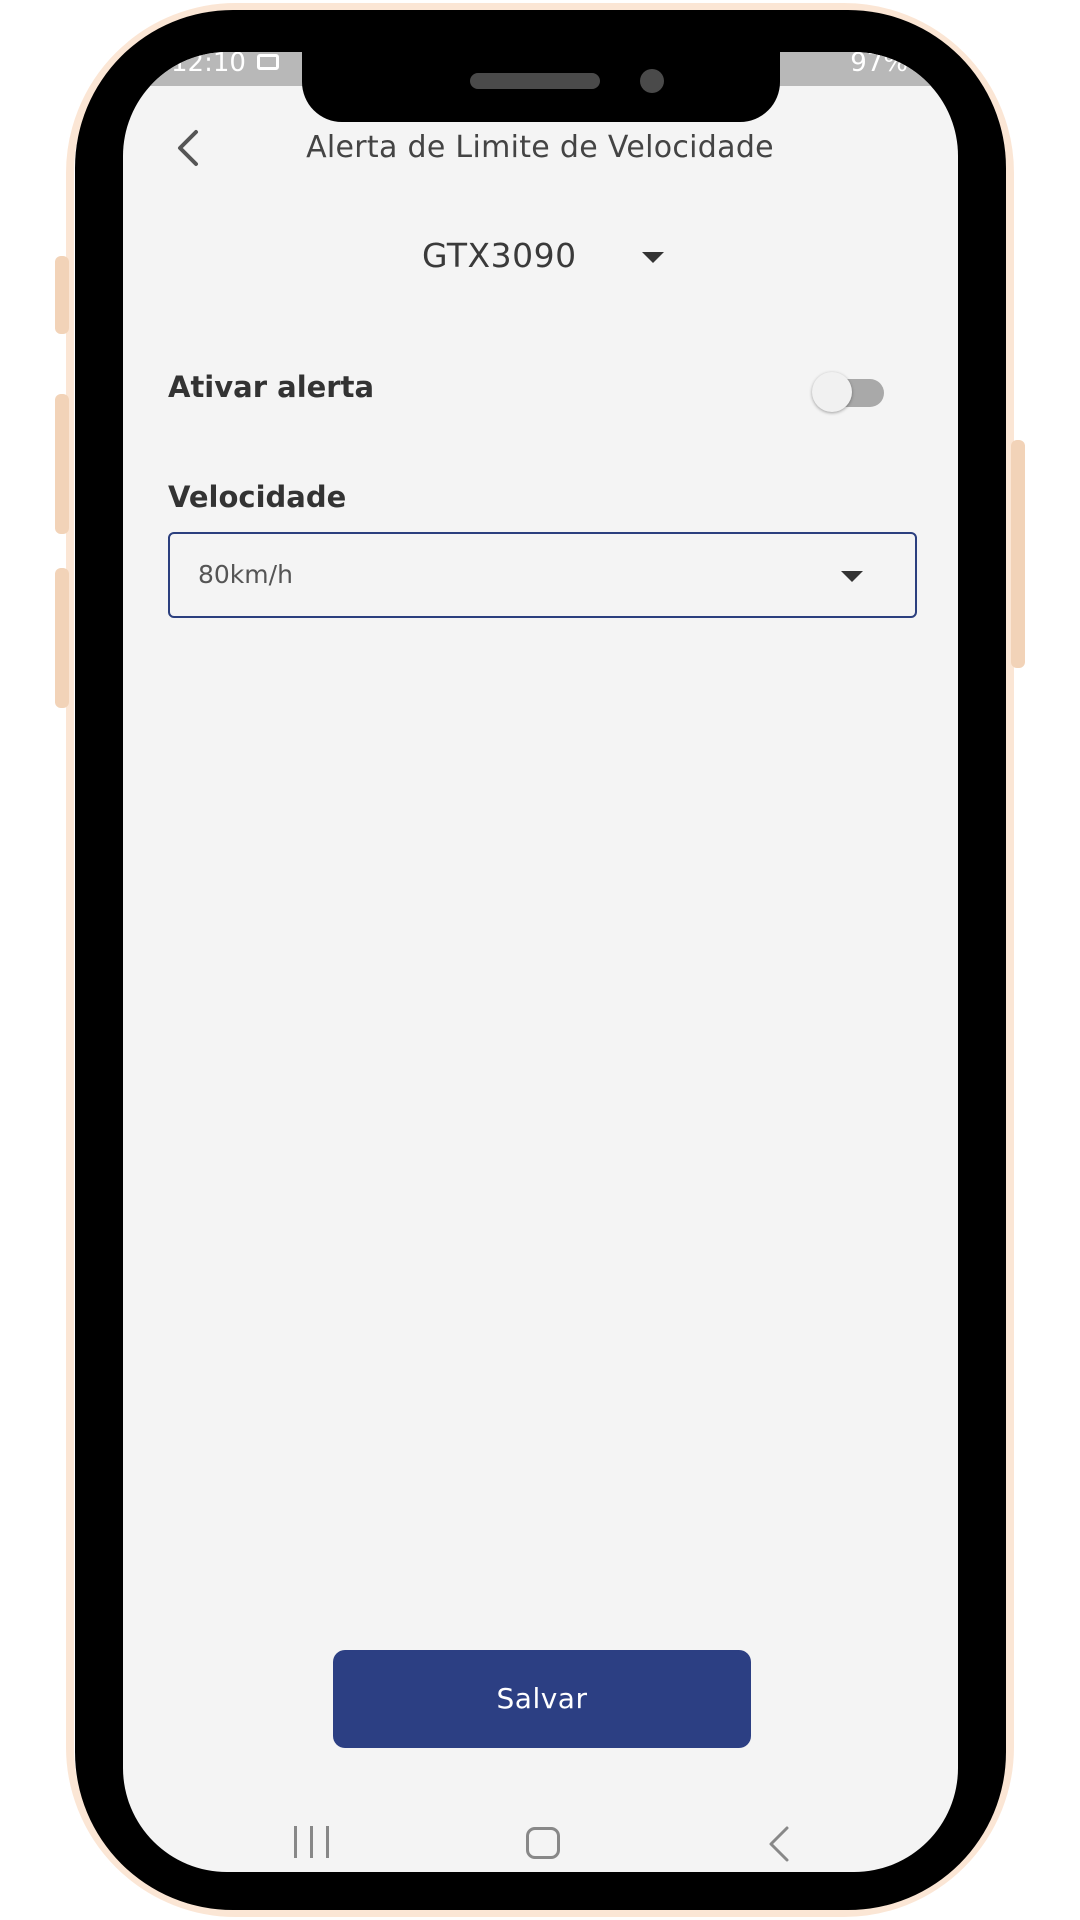  What do you see at coordinates (257, 497) in the screenshot?
I see `speed-label: Velocidade` at bounding box center [257, 497].